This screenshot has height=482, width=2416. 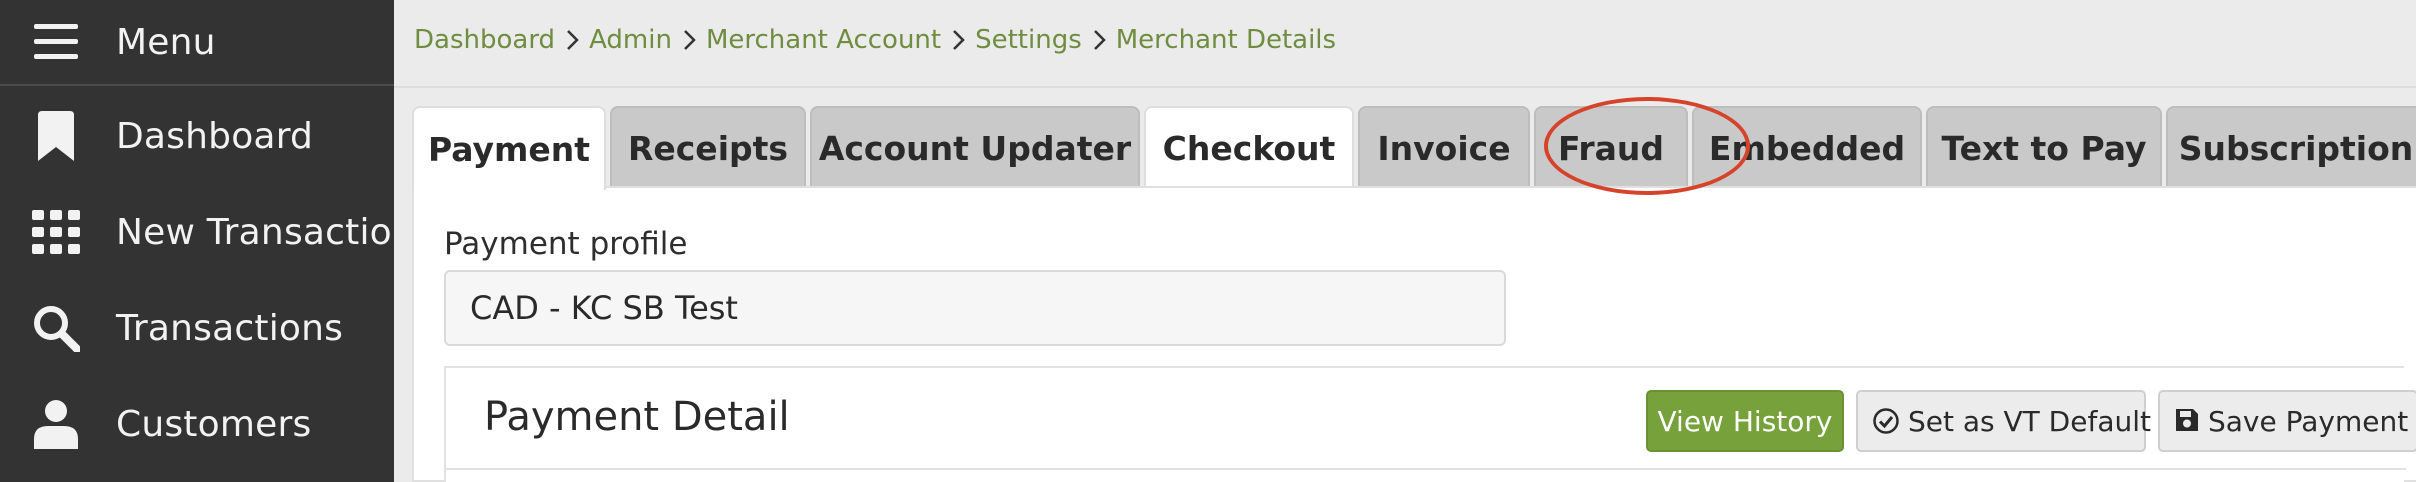 What do you see at coordinates (1426, 469) in the screenshot?
I see `detail-divider` at bounding box center [1426, 469].